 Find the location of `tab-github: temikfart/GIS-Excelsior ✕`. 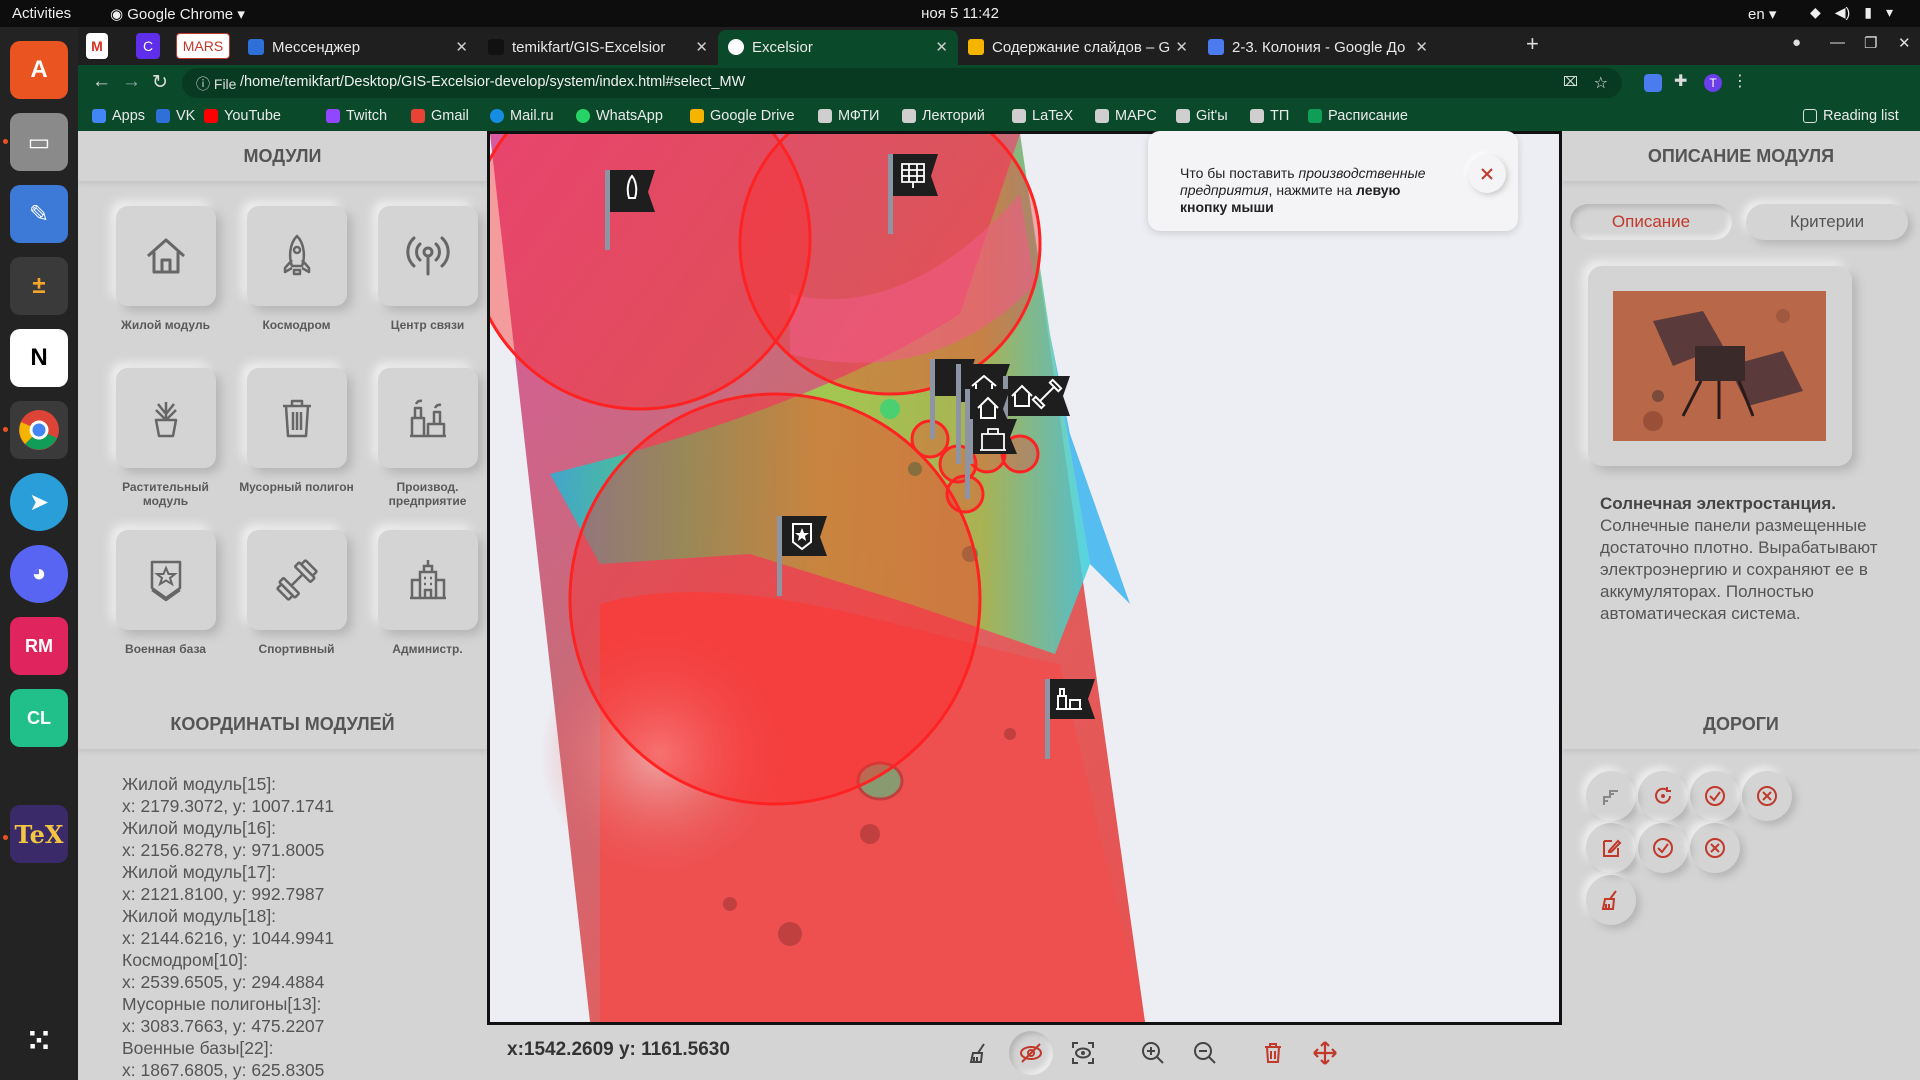

tab-github: temikfart/GIS-Excelsior ✕ is located at coordinates (598, 47).